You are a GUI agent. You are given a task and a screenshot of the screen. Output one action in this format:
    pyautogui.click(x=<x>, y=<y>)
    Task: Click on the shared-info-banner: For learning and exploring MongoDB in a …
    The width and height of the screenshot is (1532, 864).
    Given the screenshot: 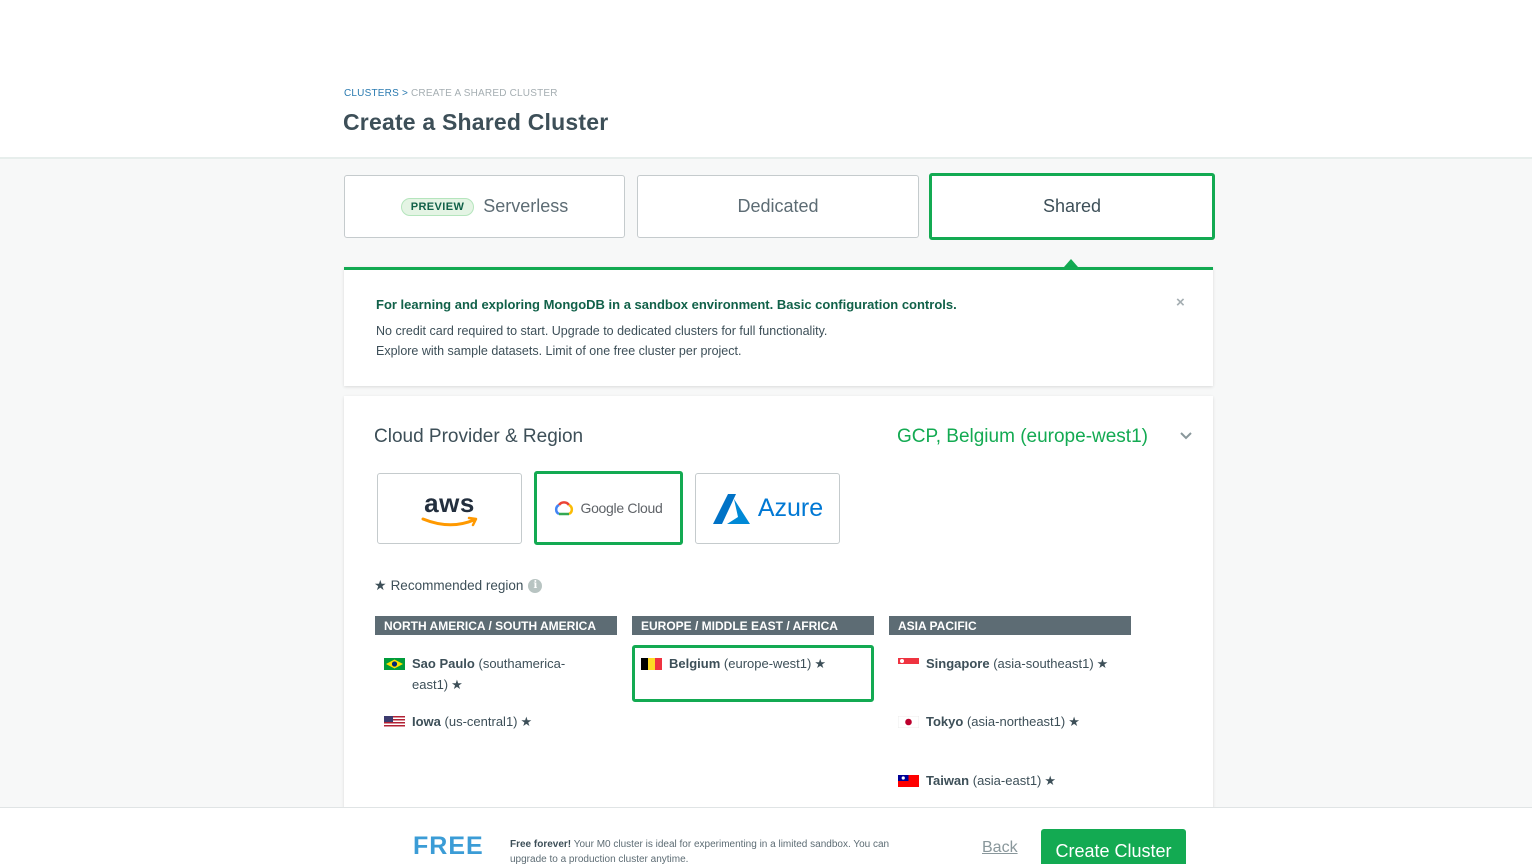 What is the action you would take?
    pyautogui.click(x=778, y=326)
    